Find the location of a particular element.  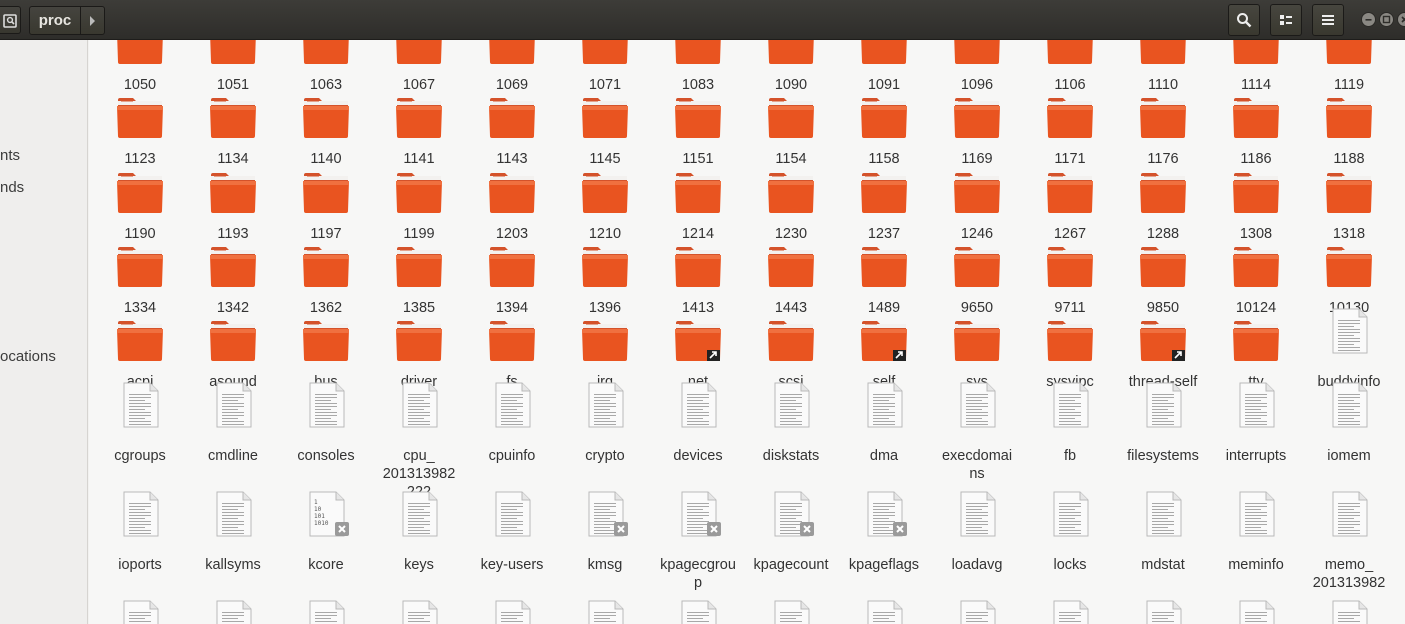

svg-text: 1 is located at coordinates (316, 502).